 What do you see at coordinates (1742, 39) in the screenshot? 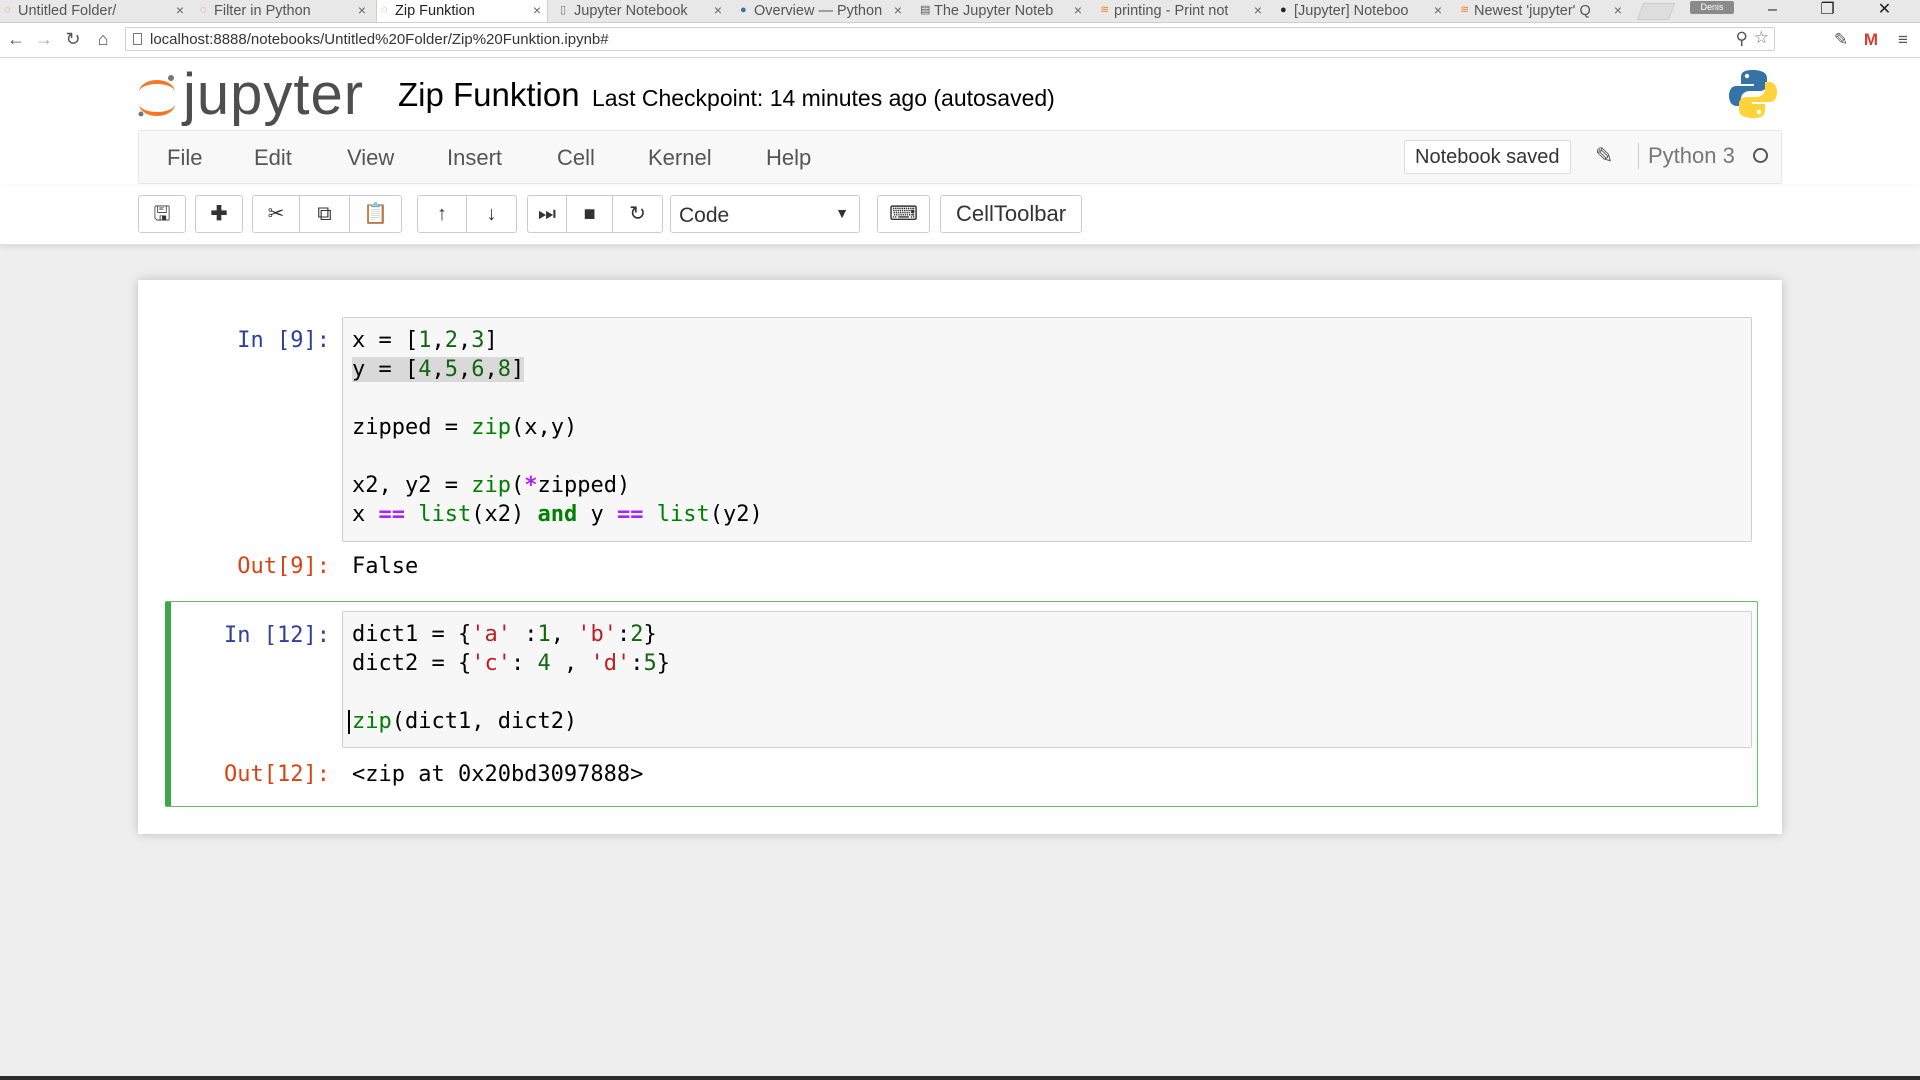
I see `zoom-icon: ⚲` at bounding box center [1742, 39].